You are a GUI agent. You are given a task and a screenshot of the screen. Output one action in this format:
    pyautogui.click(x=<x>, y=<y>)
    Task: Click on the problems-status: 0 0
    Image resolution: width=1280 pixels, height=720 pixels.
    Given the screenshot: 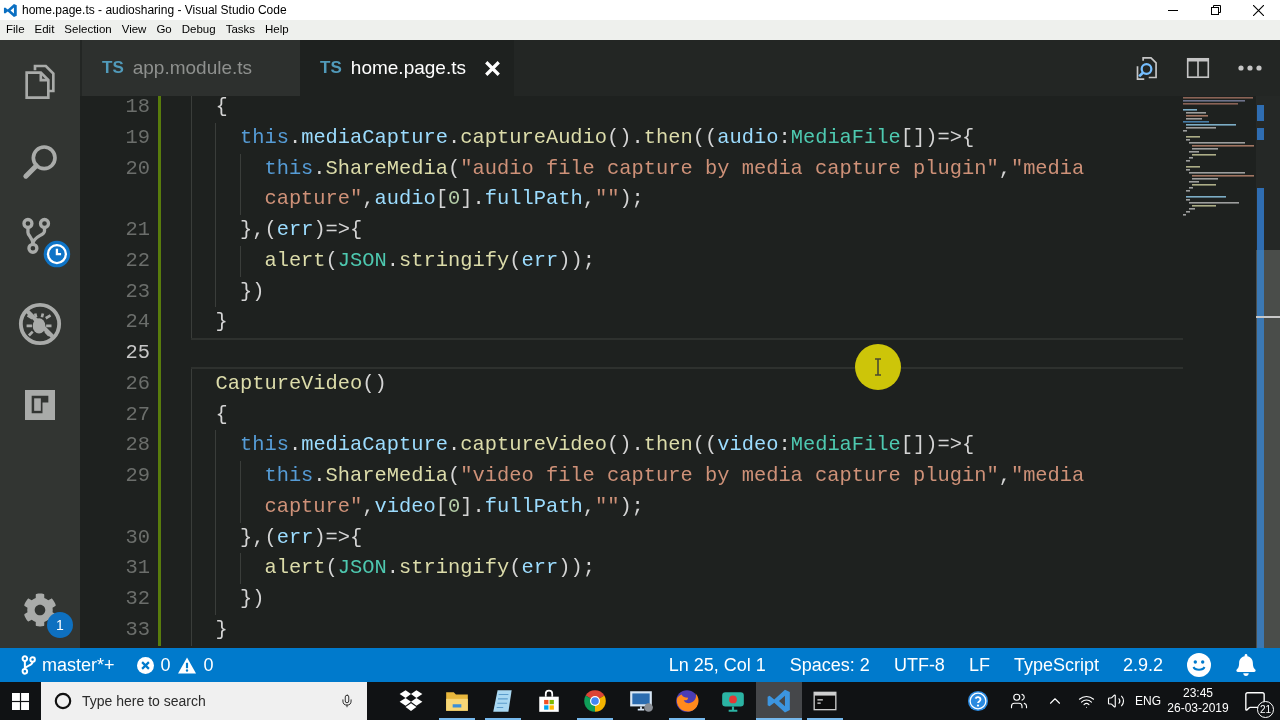 What is the action you would take?
    pyautogui.click(x=175, y=665)
    